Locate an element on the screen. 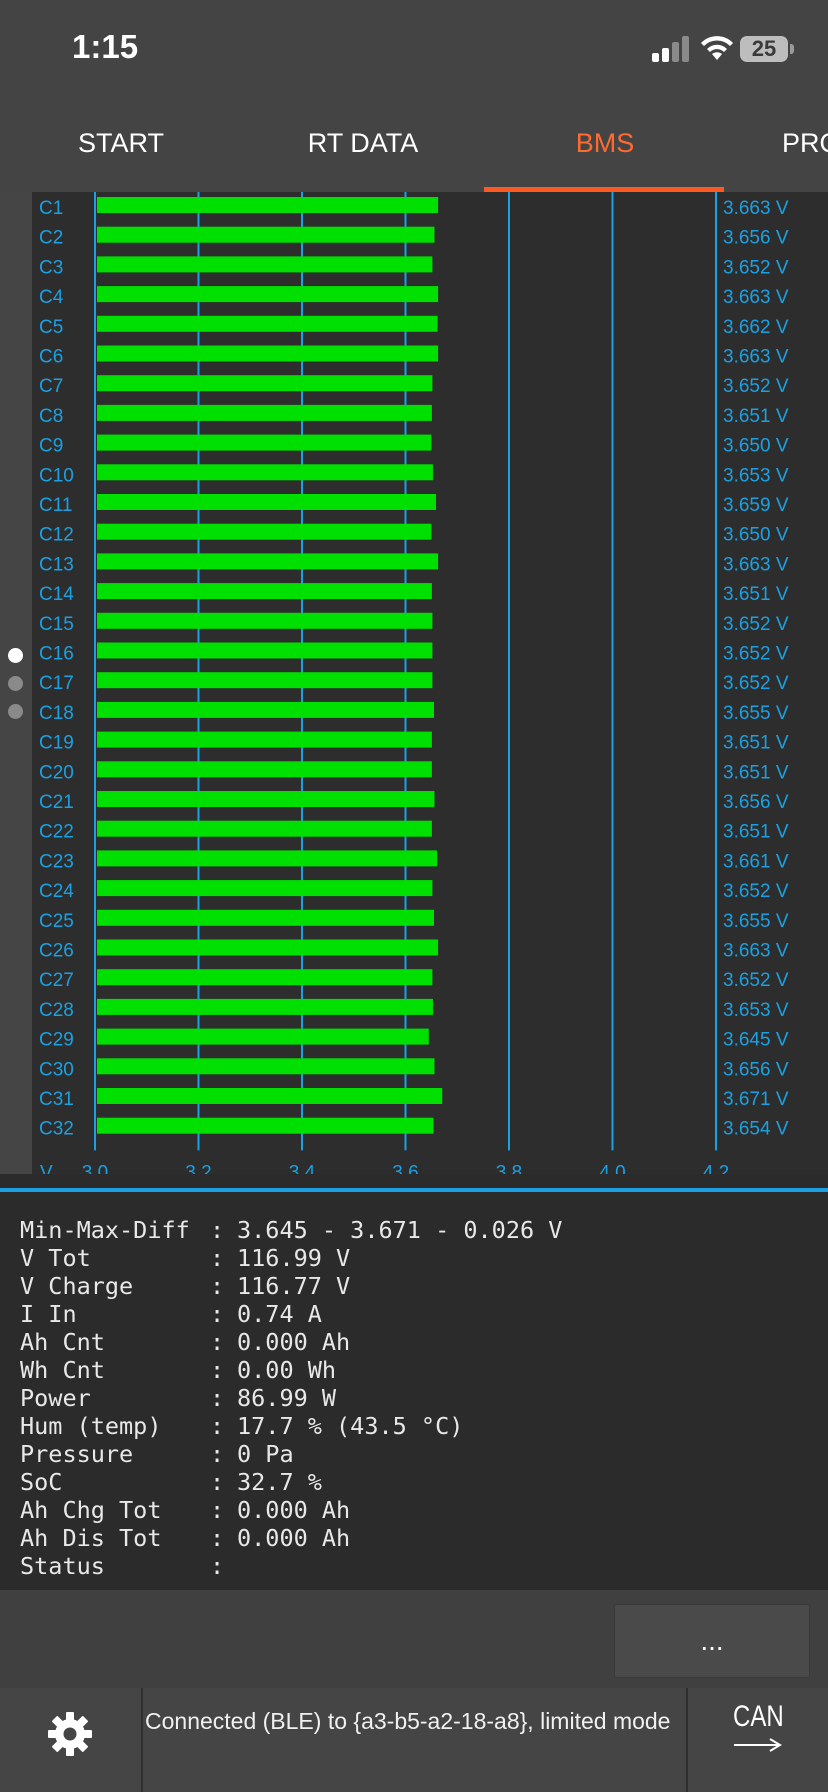 The width and height of the screenshot is (828, 1792). x-tick-label: 4.2 is located at coordinates (716, 1168).